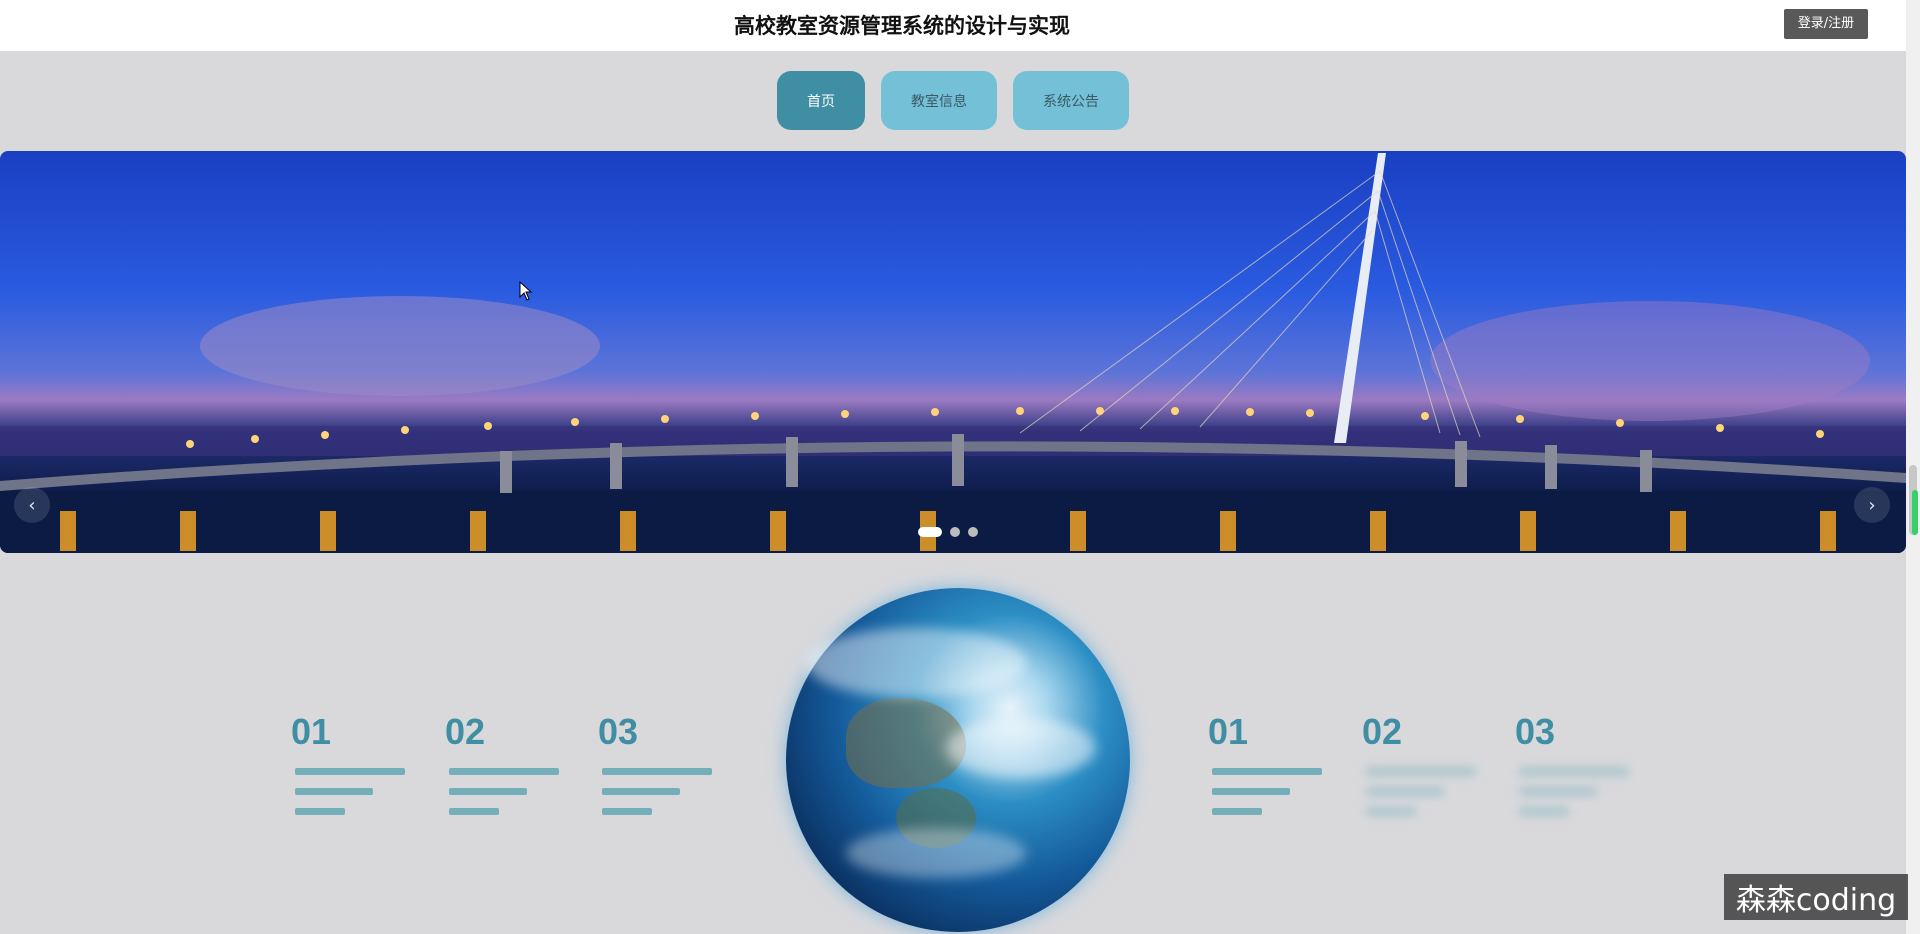  I want to click on nav-item-classroom-info: 教室信息, so click(939, 100).